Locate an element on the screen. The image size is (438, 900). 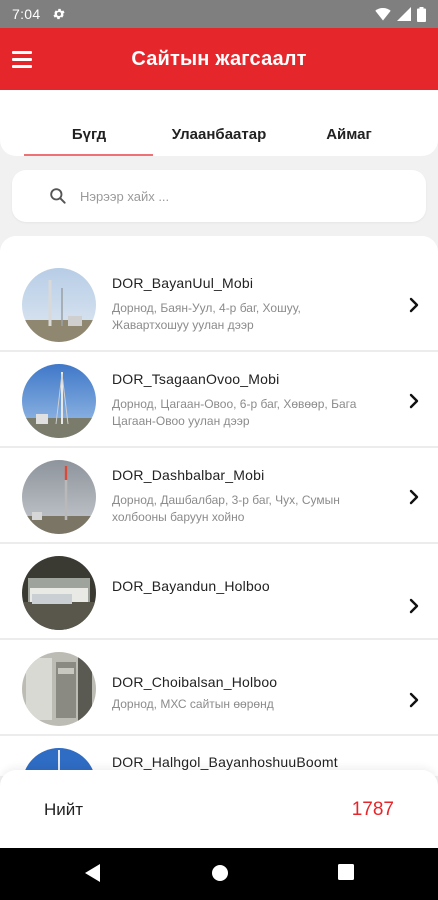
tab-bar: Бүгд Улаанбаатар Аймаг is located at coordinates (219, 123).